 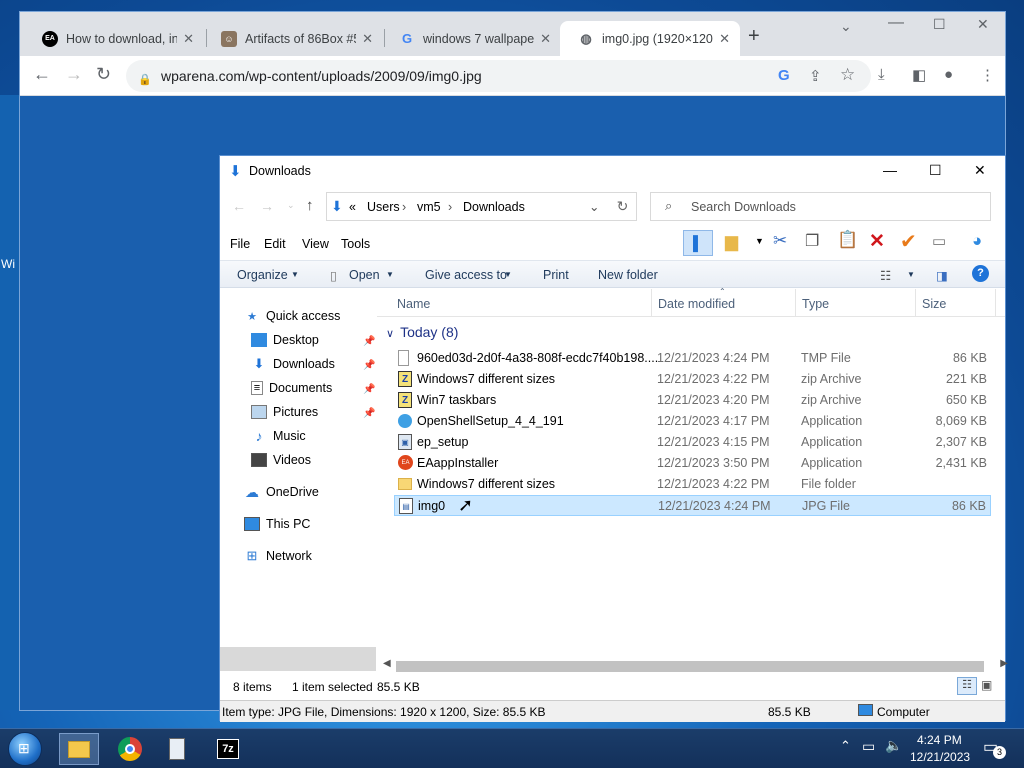 I want to click on group-header-today: ∨ Today (8), so click(x=422, y=332).